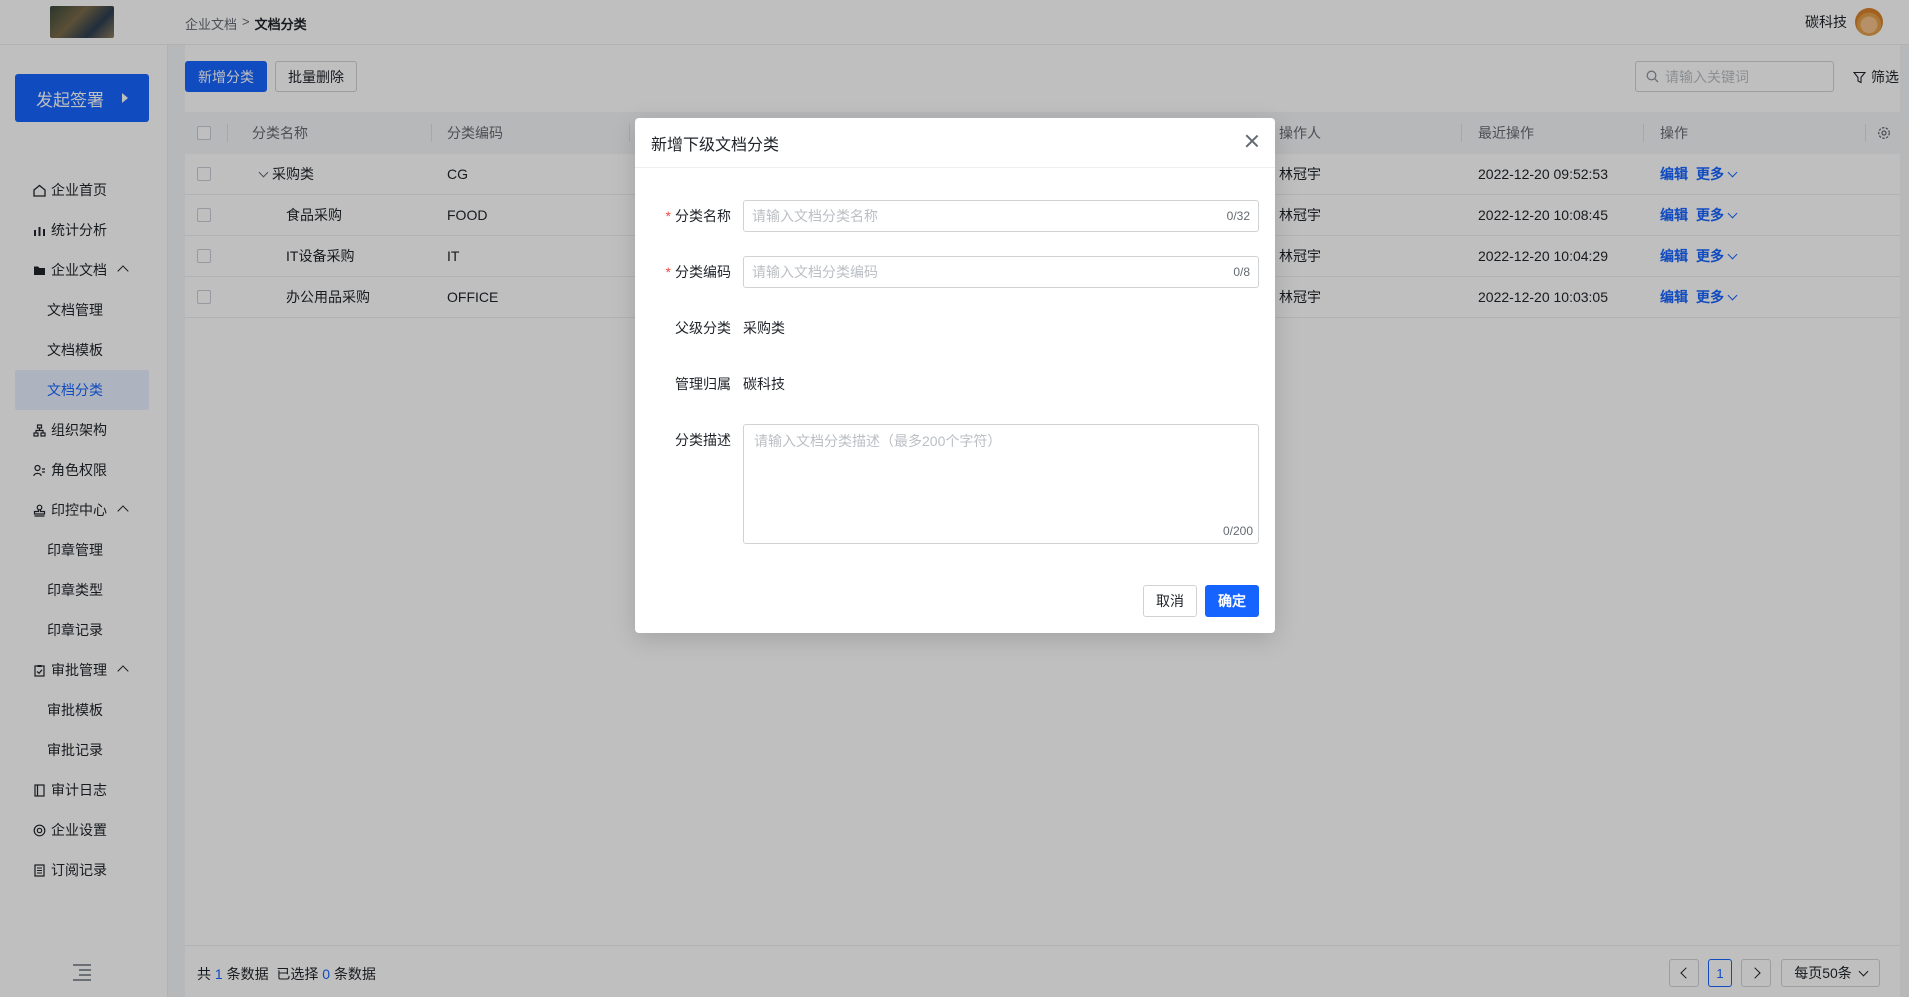 This screenshot has height=997, width=1909. Describe the element at coordinates (1241, 272) in the screenshot. I see `code-char-counter: 0/8` at that location.